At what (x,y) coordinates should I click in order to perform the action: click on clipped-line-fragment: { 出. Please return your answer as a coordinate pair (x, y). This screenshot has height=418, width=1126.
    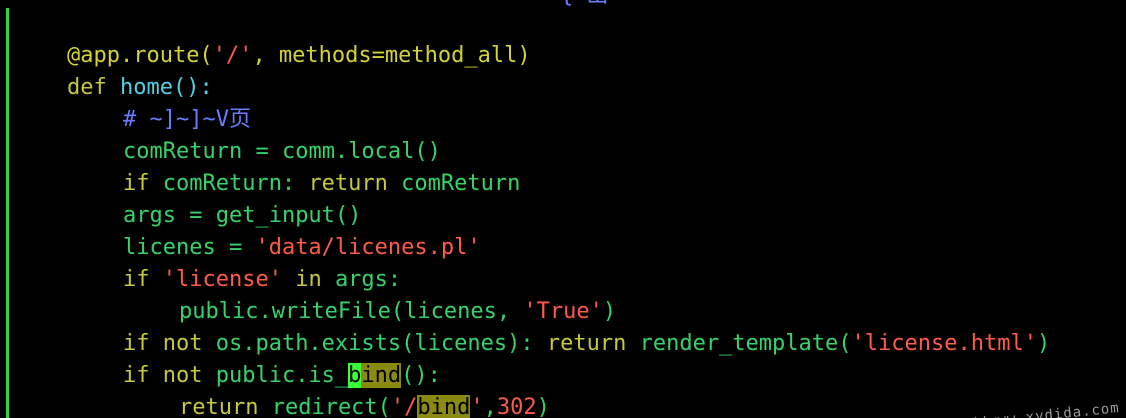
    Looking at the image, I should click on (584, 3).